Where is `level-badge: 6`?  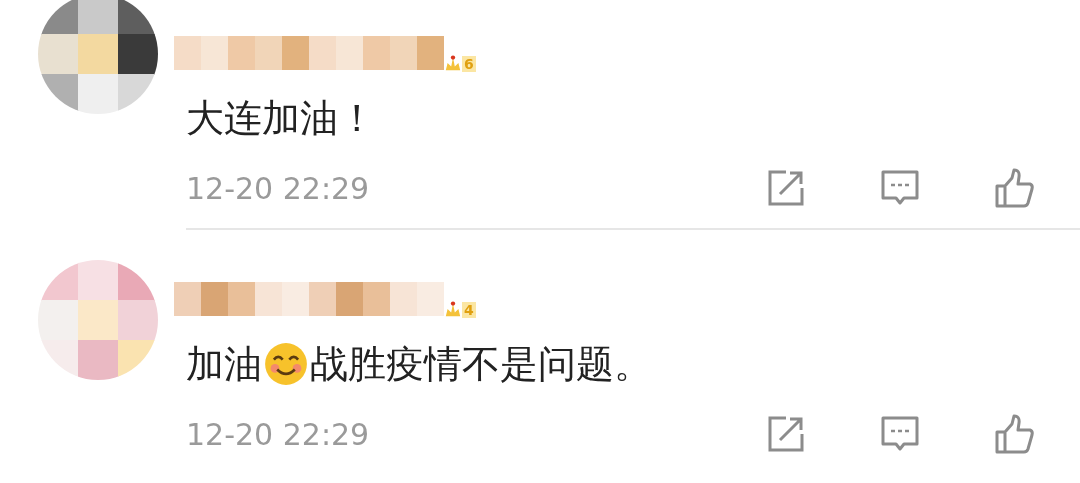 level-badge: 6 is located at coordinates (460, 63).